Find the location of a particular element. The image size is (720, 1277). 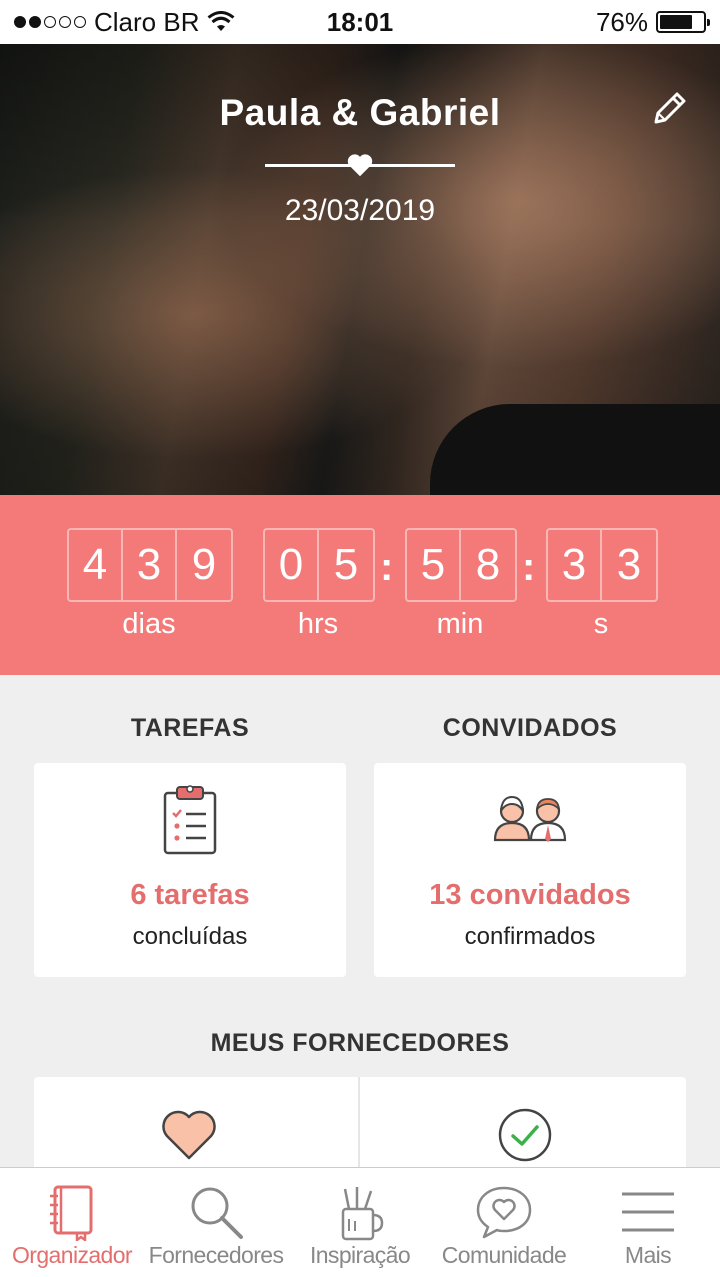

edit-pencil-icon is located at coordinates (670, 108).